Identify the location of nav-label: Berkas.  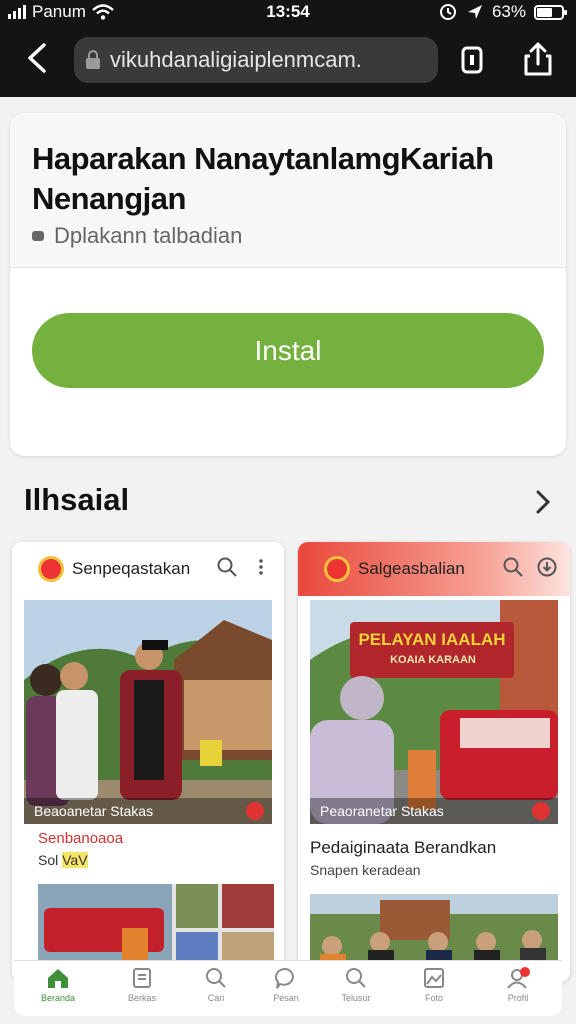
(141, 998).